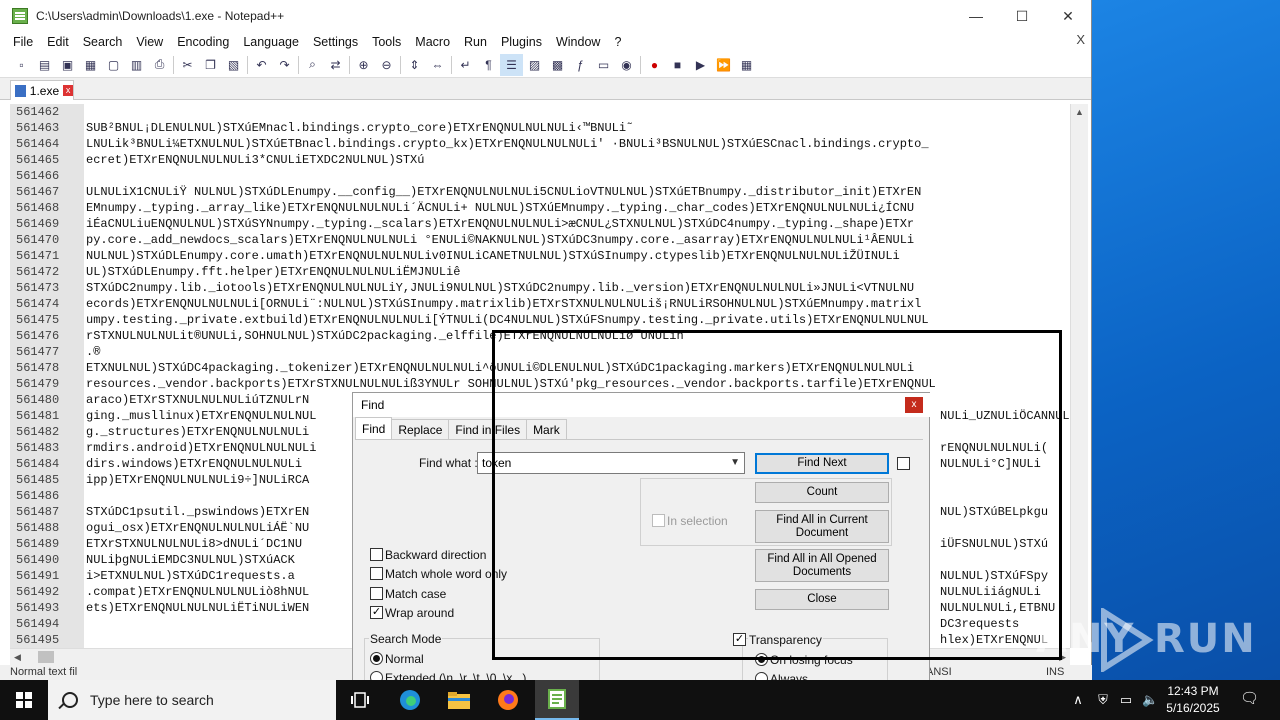  I want to click on find-icon: ⌕, so click(312, 65).